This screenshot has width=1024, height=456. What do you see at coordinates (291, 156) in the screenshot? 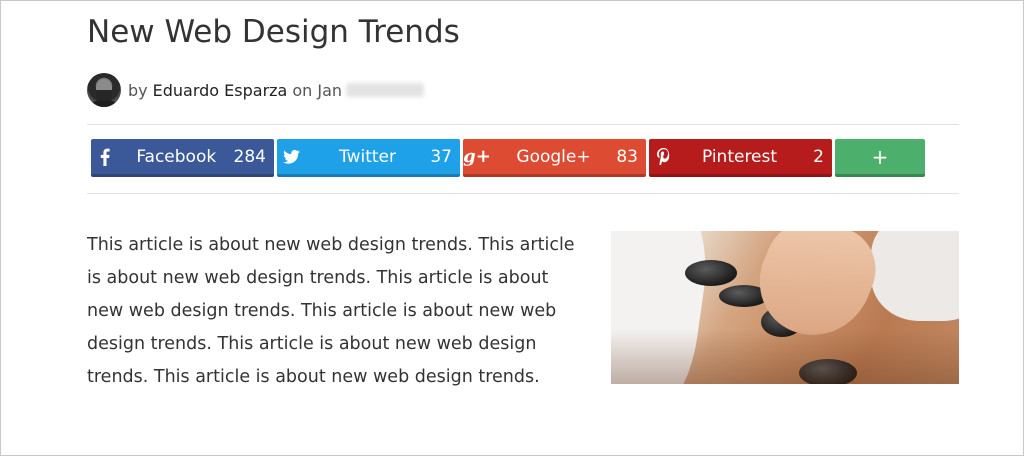
I see `twitter-bird-icon` at bounding box center [291, 156].